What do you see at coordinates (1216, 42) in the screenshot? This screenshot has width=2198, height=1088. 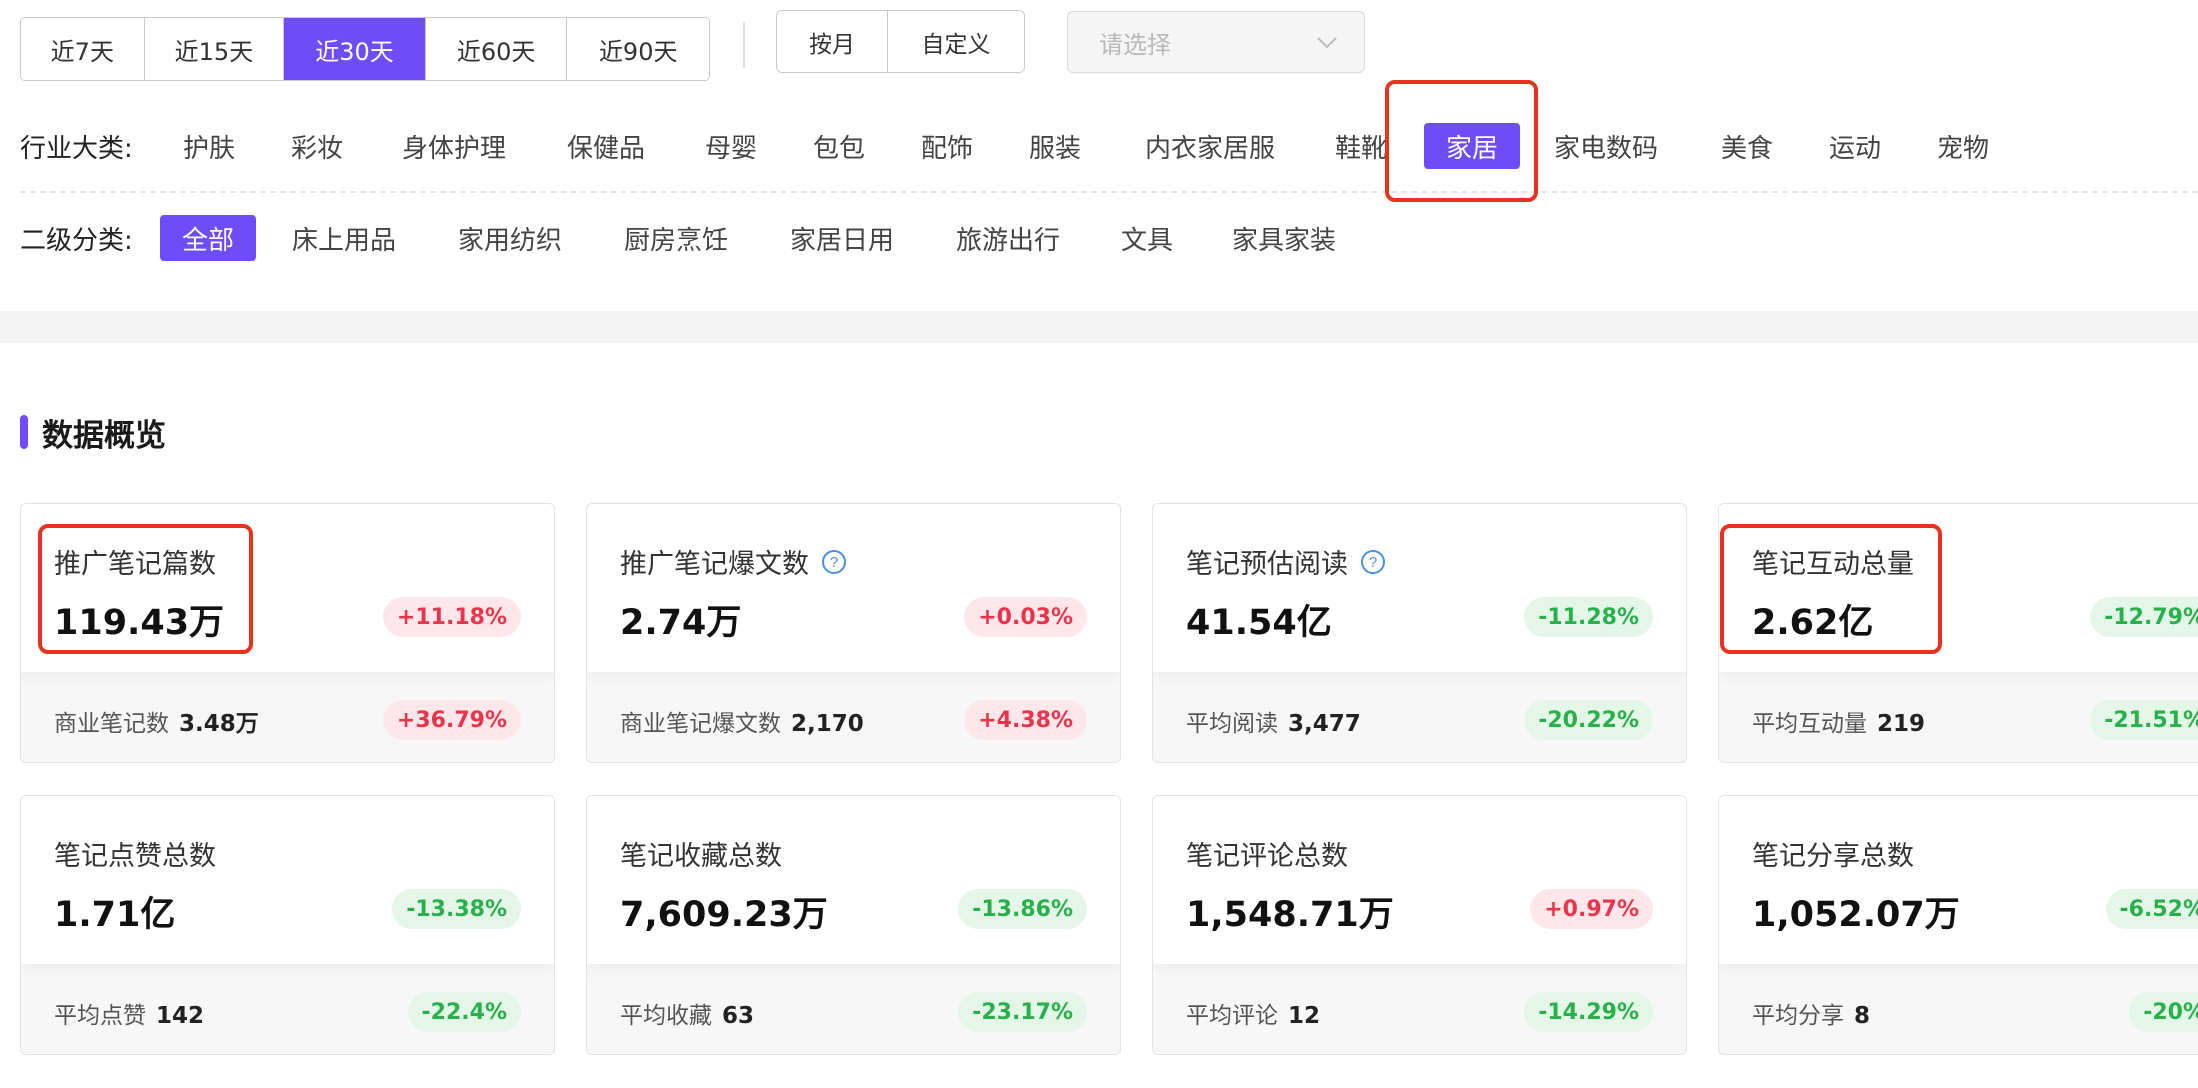 I see `month-select: 请选择` at bounding box center [1216, 42].